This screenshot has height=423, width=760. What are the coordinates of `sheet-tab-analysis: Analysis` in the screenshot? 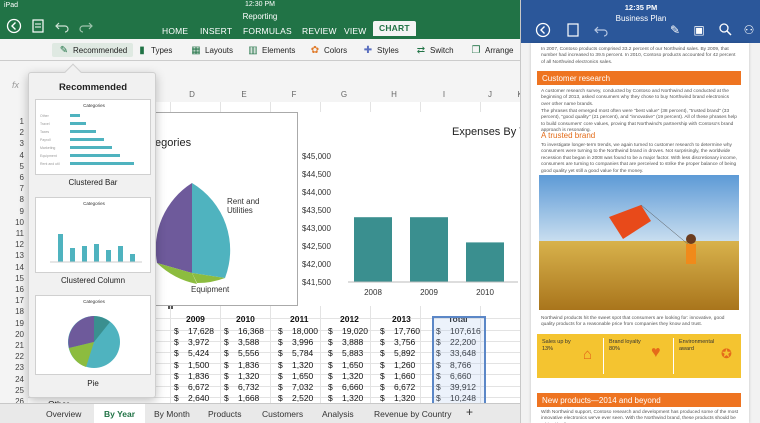 It's located at (338, 414).